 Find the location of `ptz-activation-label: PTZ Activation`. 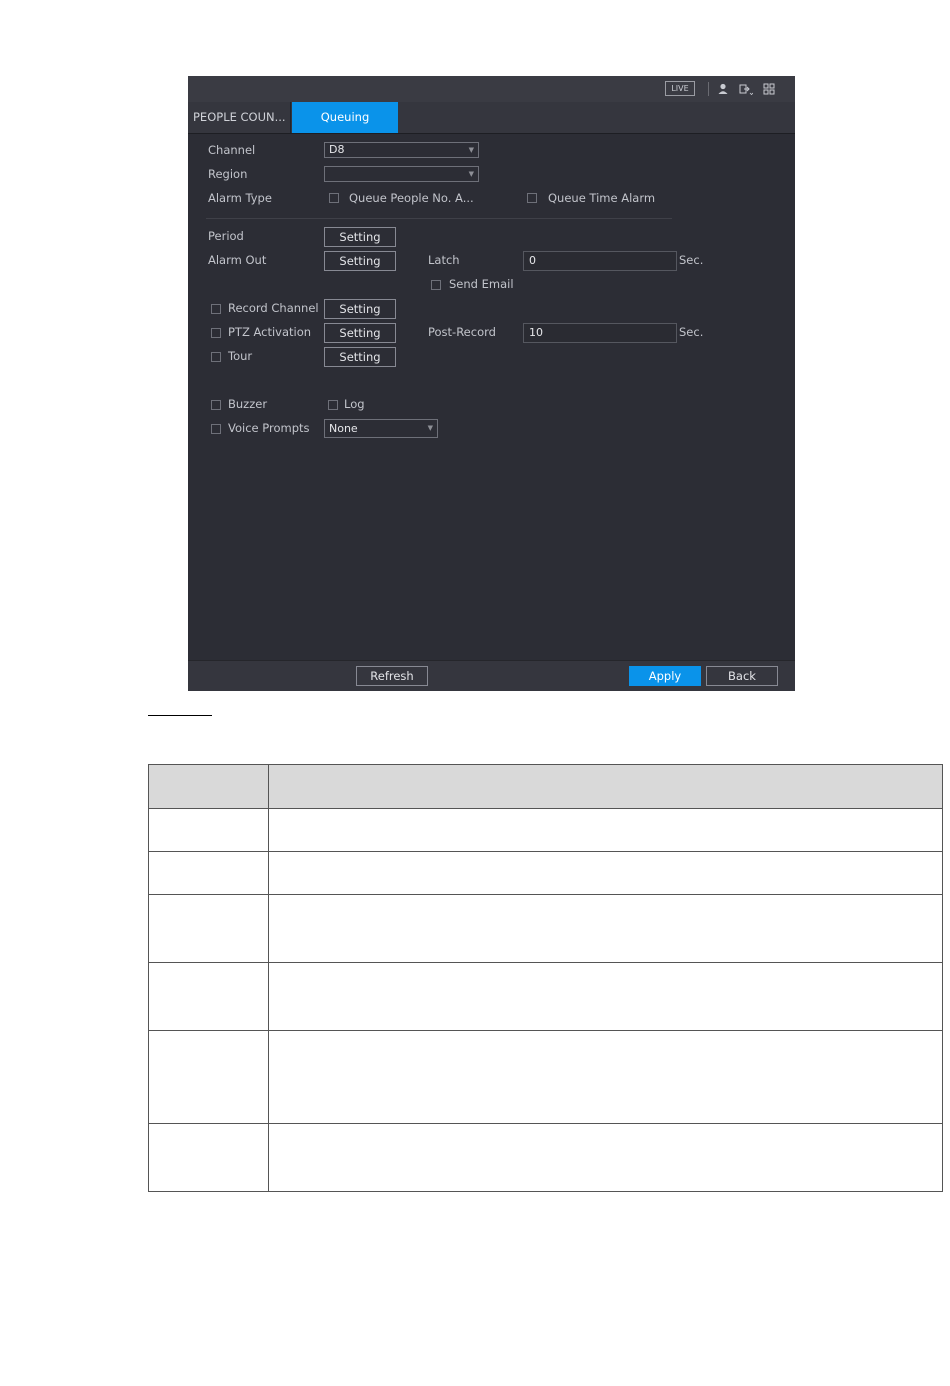

ptz-activation-label: PTZ Activation is located at coordinates (270, 332).